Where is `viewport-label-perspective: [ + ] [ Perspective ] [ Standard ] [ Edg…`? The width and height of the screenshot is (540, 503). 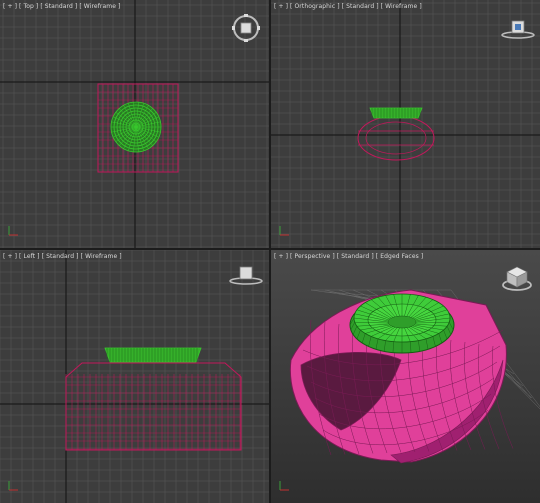
viewport-label-perspective: [ + ] [ Perspective ] [ Standard ] [ Edg… is located at coordinates (348, 256).